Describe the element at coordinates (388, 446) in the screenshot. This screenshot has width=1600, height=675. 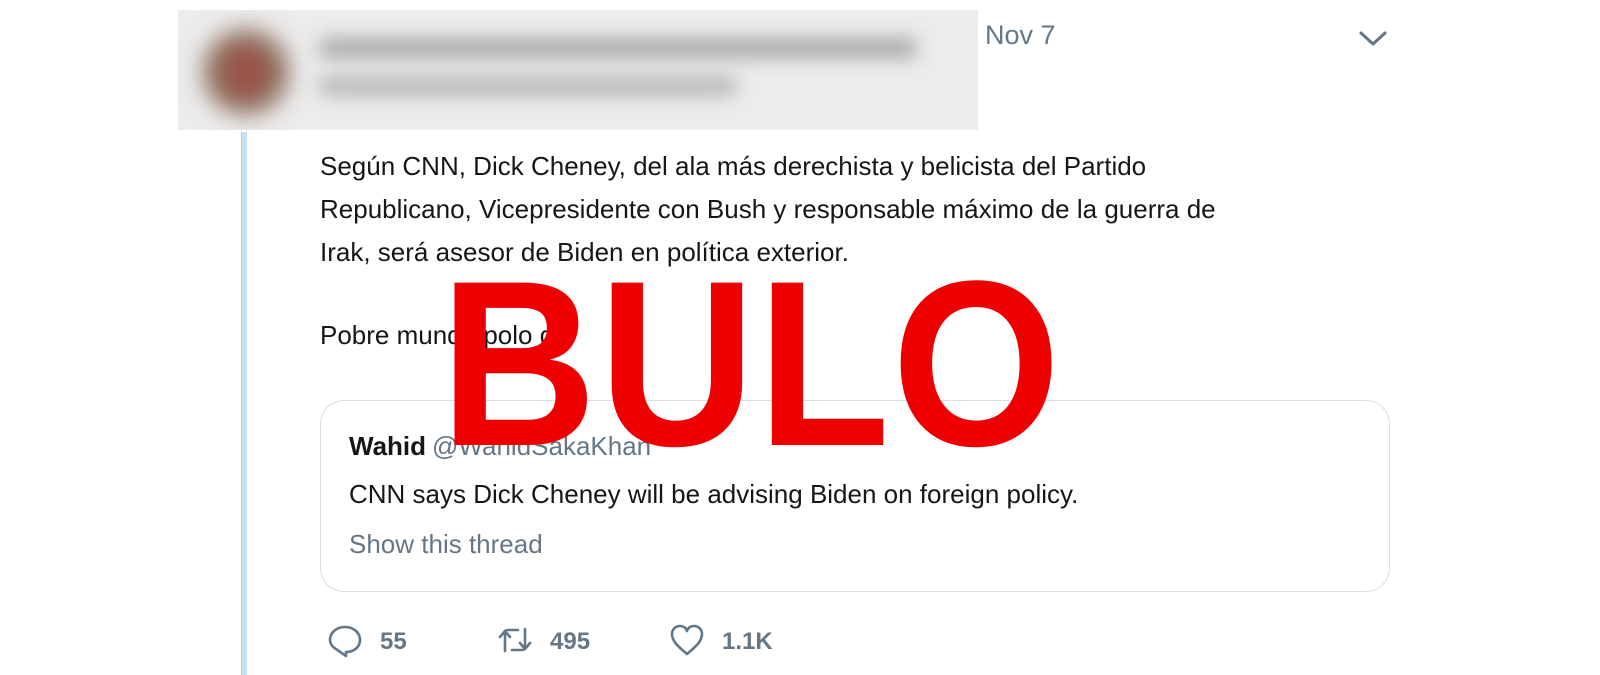
I see `quoted-author-name: Wahid` at that location.